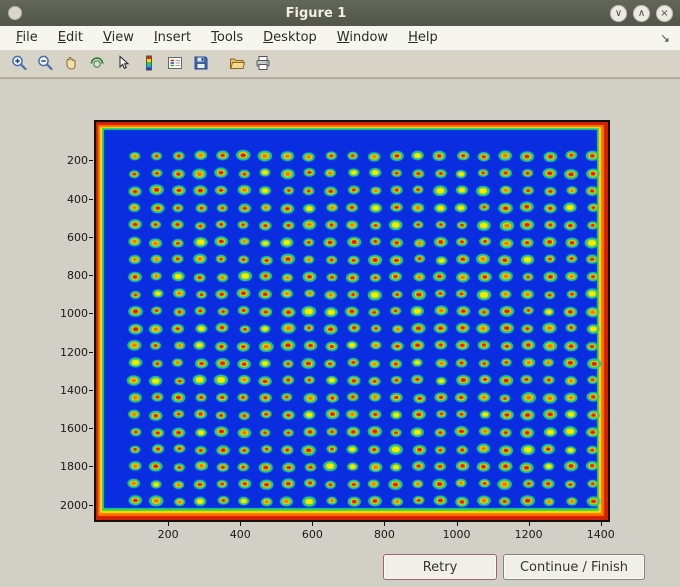 This screenshot has width=680, height=587. Describe the element at coordinates (240, 534) in the screenshot. I see `x-tick-label: 400` at that location.